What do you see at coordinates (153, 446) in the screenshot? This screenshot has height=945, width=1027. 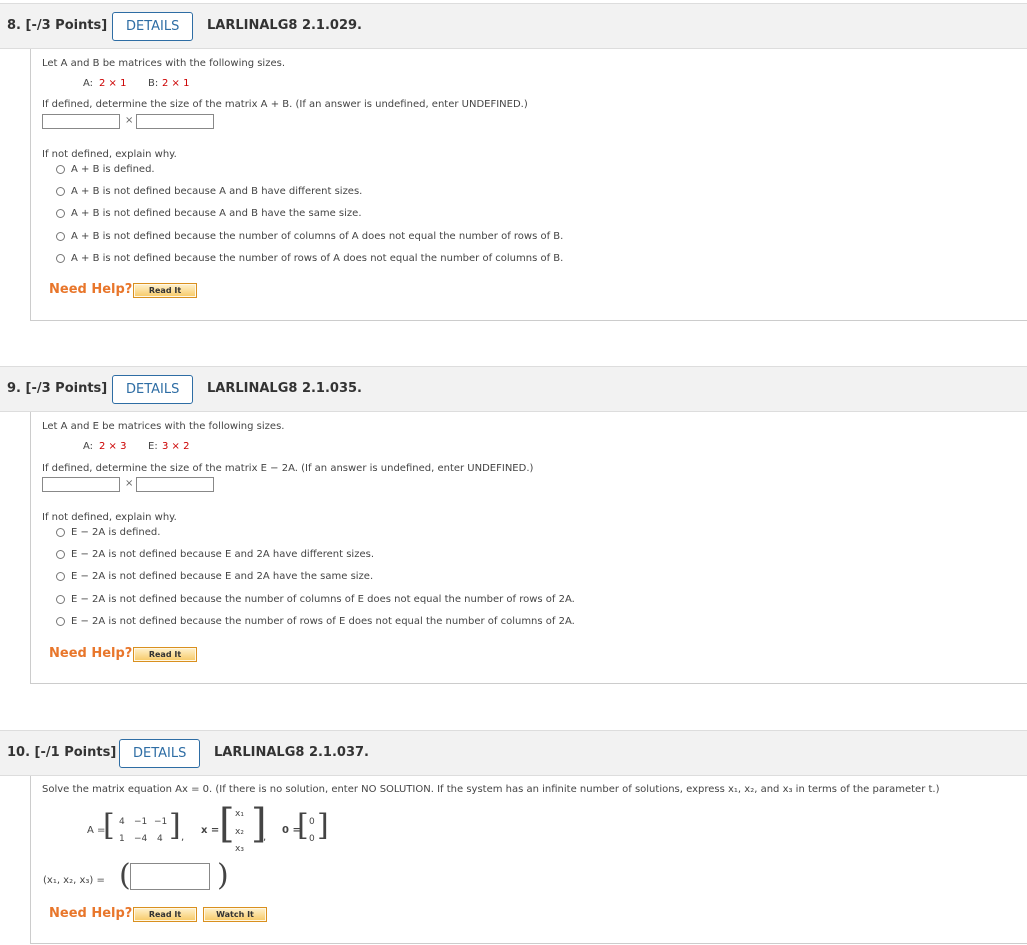 I see `size-e-label: E:` at bounding box center [153, 446].